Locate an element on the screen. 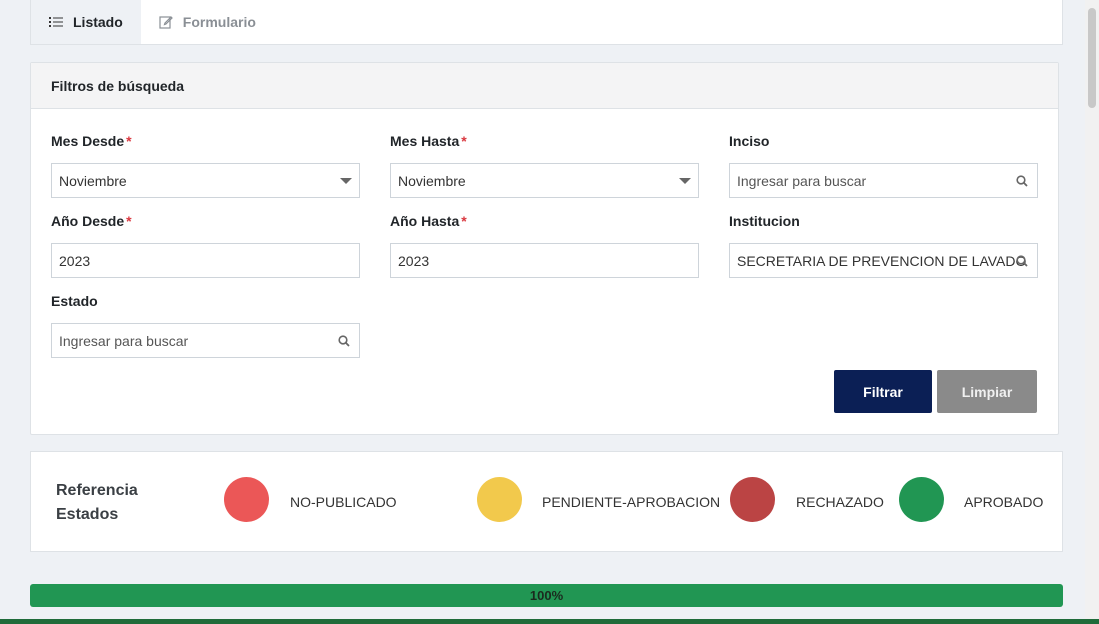 This screenshot has height=624, width=1099. status-label-pendiente: PENDIENTE-APROBACION is located at coordinates (631, 502).